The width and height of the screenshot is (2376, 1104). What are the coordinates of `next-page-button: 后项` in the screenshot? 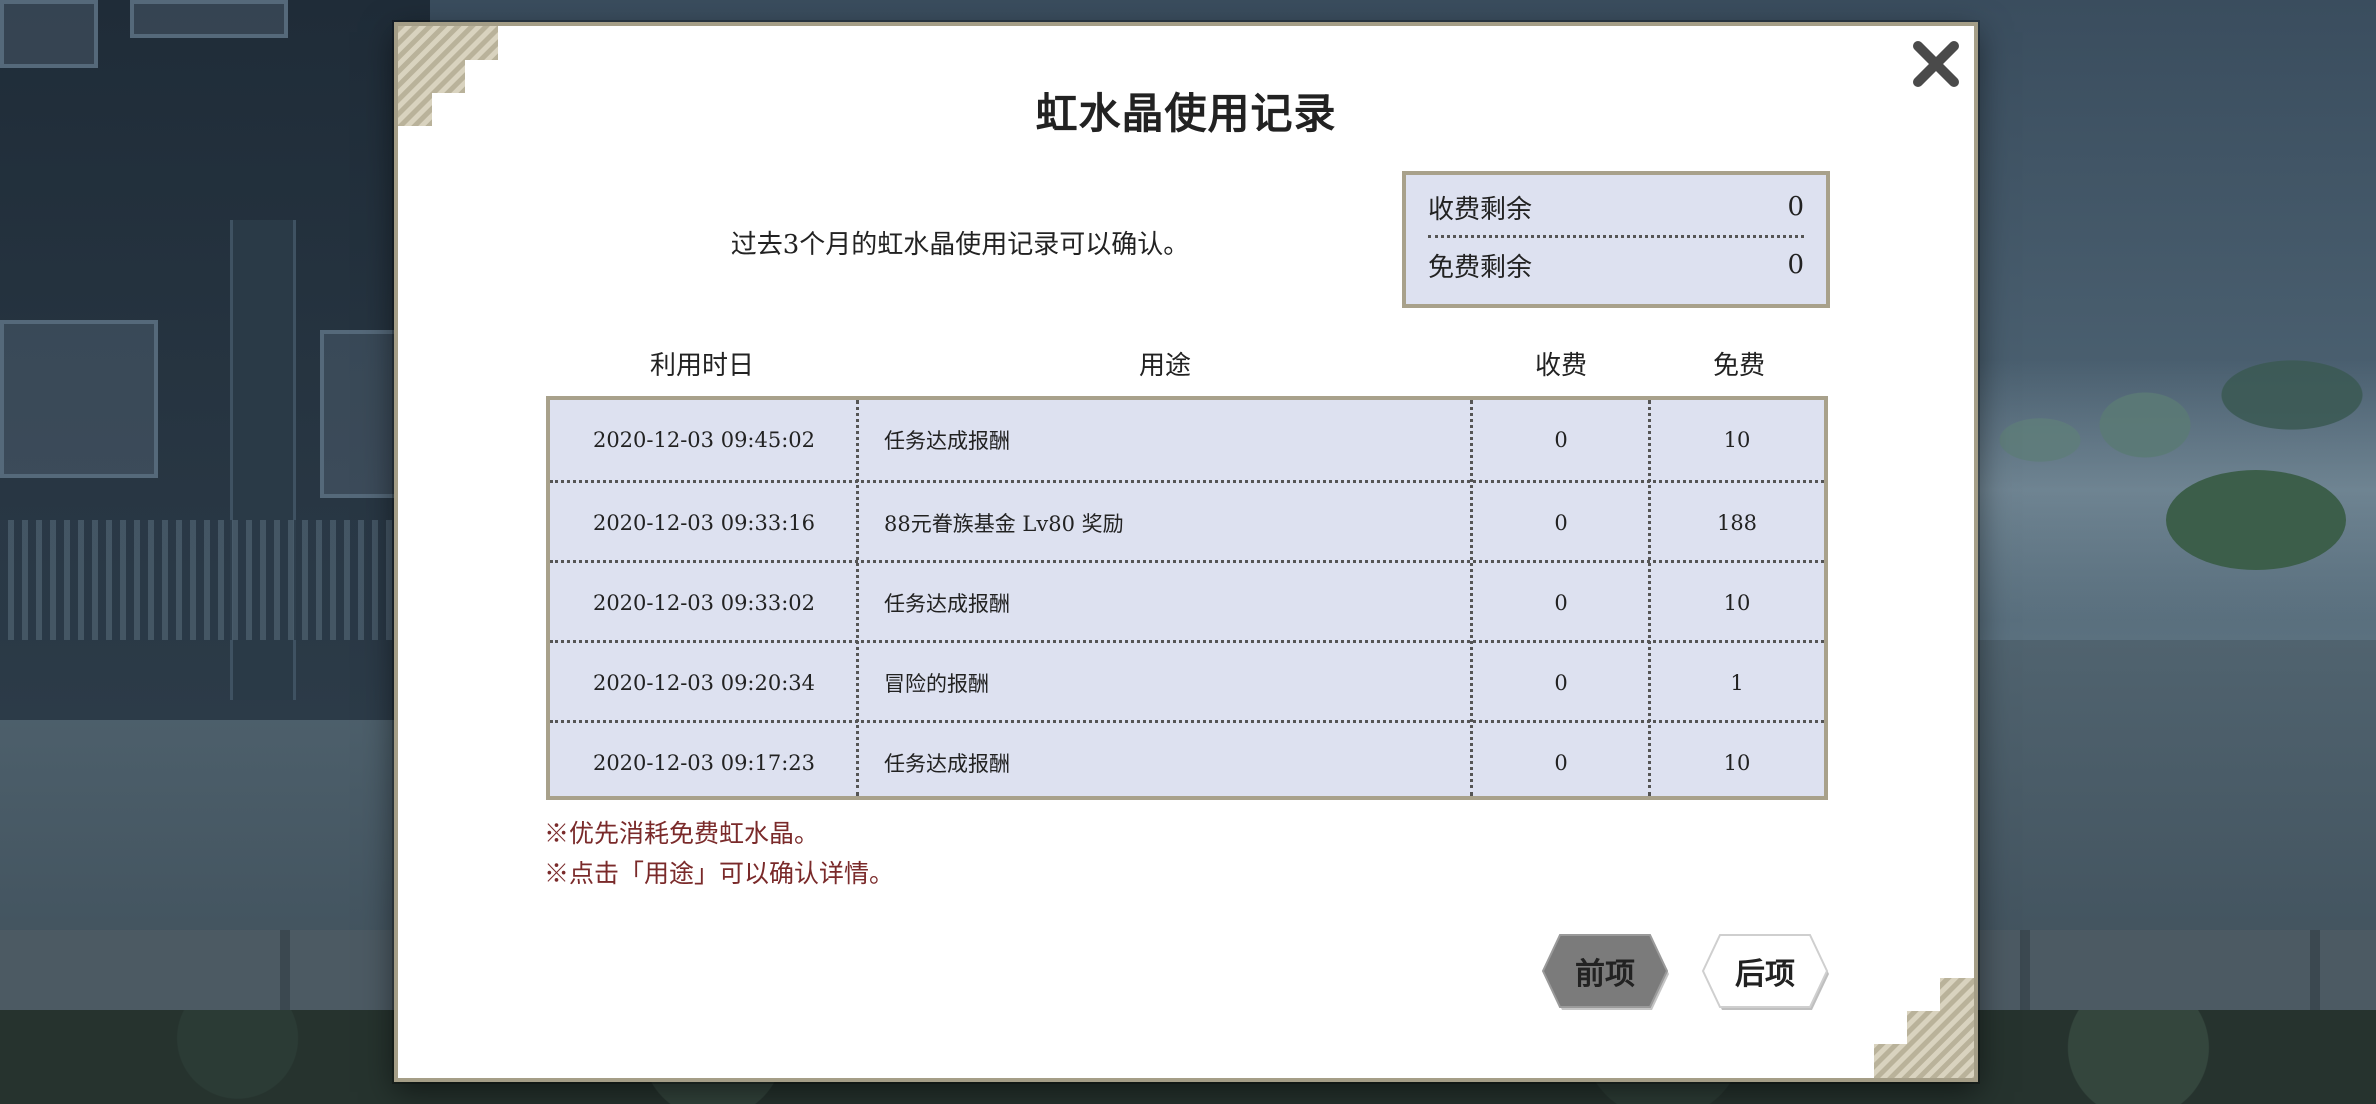 It's located at (1765, 971).